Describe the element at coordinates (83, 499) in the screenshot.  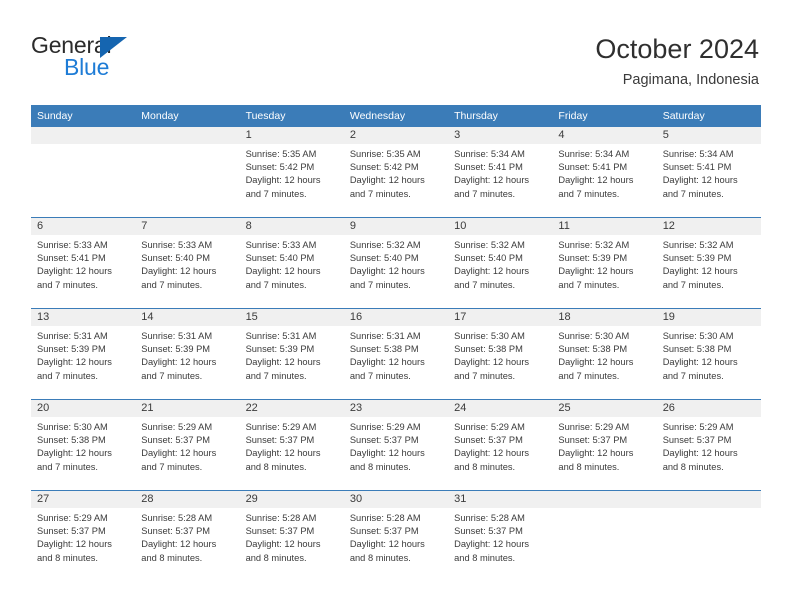
I see `day-number: 27` at that location.